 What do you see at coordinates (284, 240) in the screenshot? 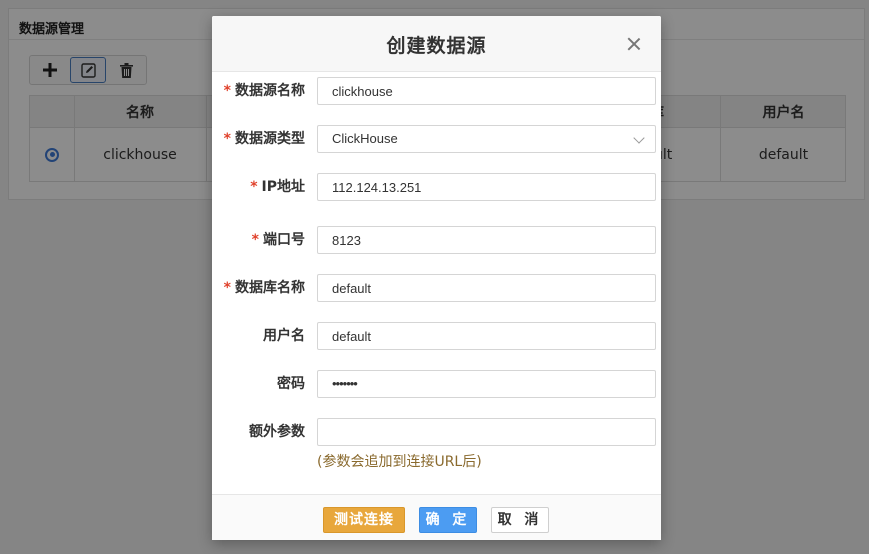
I see `label-port: 端口号` at bounding box center [284, 240].